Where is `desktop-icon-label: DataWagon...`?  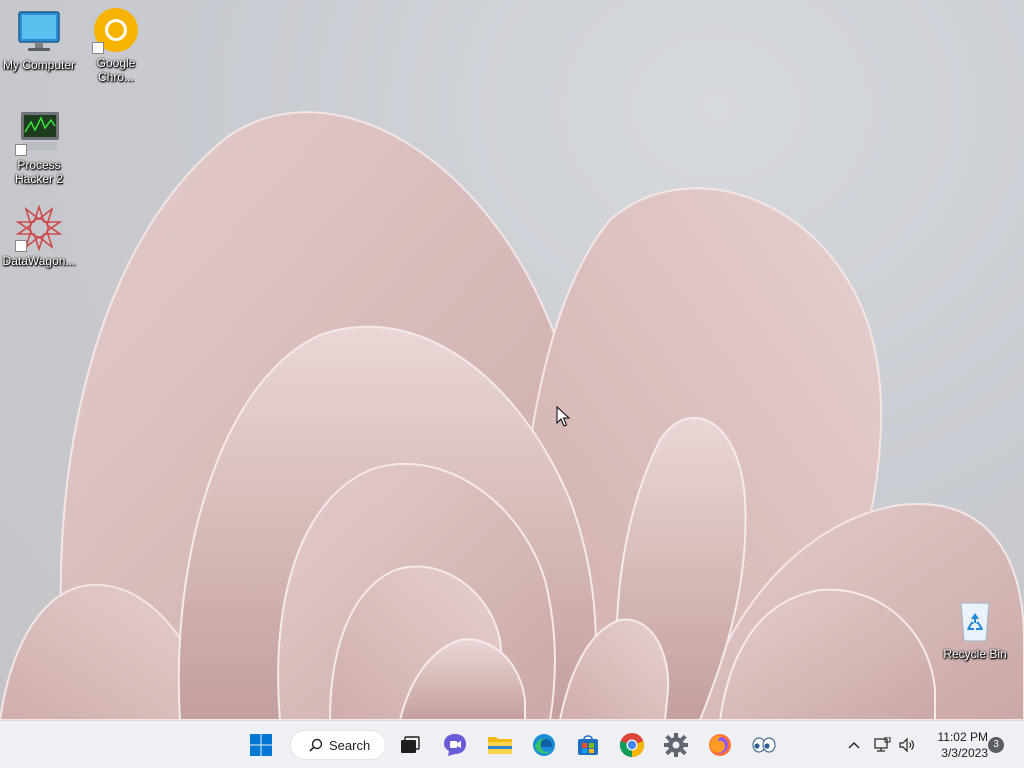 desktop-icon-label: DataWagon... is located at coordinates (39, 261).